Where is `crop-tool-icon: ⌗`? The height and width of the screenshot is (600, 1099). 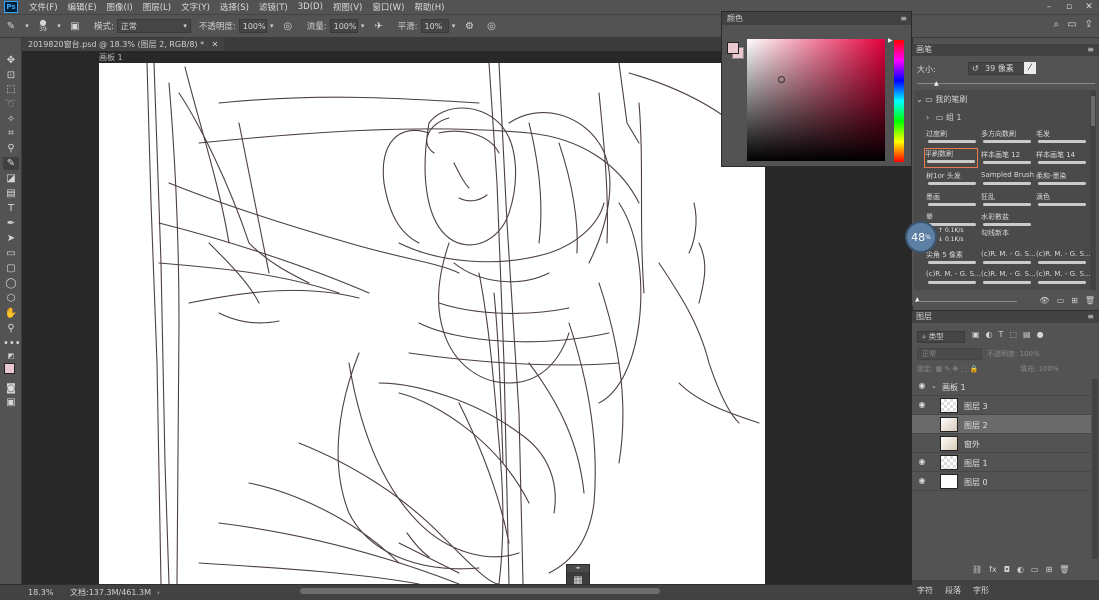
crop-tool-icon: ⌗ is located at coordinates (11, 133).